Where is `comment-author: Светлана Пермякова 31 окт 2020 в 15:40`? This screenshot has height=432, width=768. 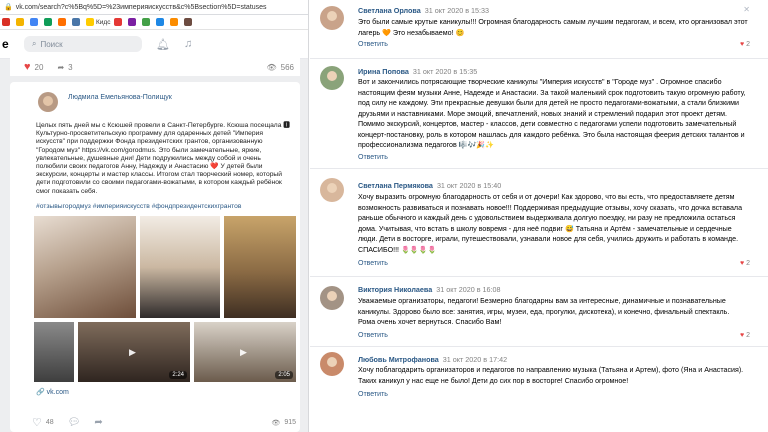 comment-author: Светлана Пермякова 31 окт 2020 в 15:40 is located at coordinates (429, 185).